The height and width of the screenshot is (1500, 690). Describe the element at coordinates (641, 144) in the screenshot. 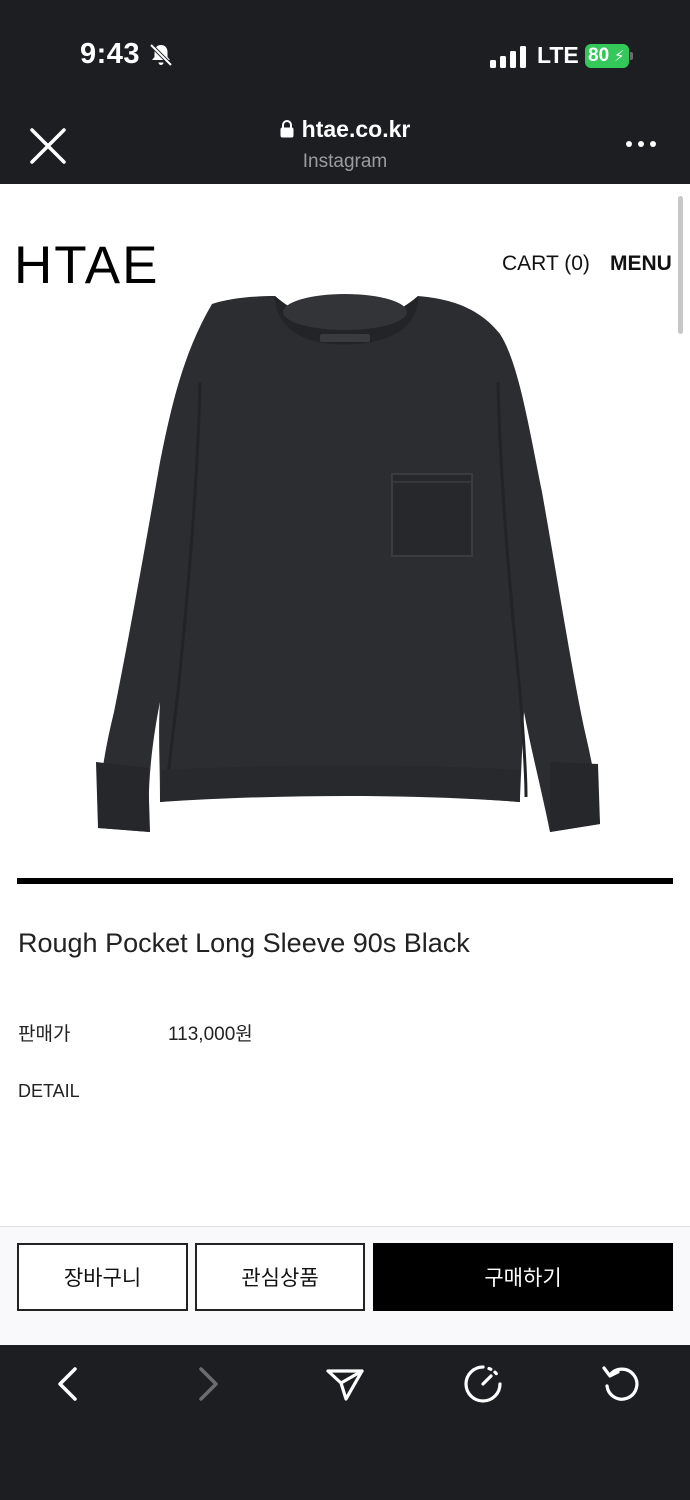

I see `more-icon` at that location.